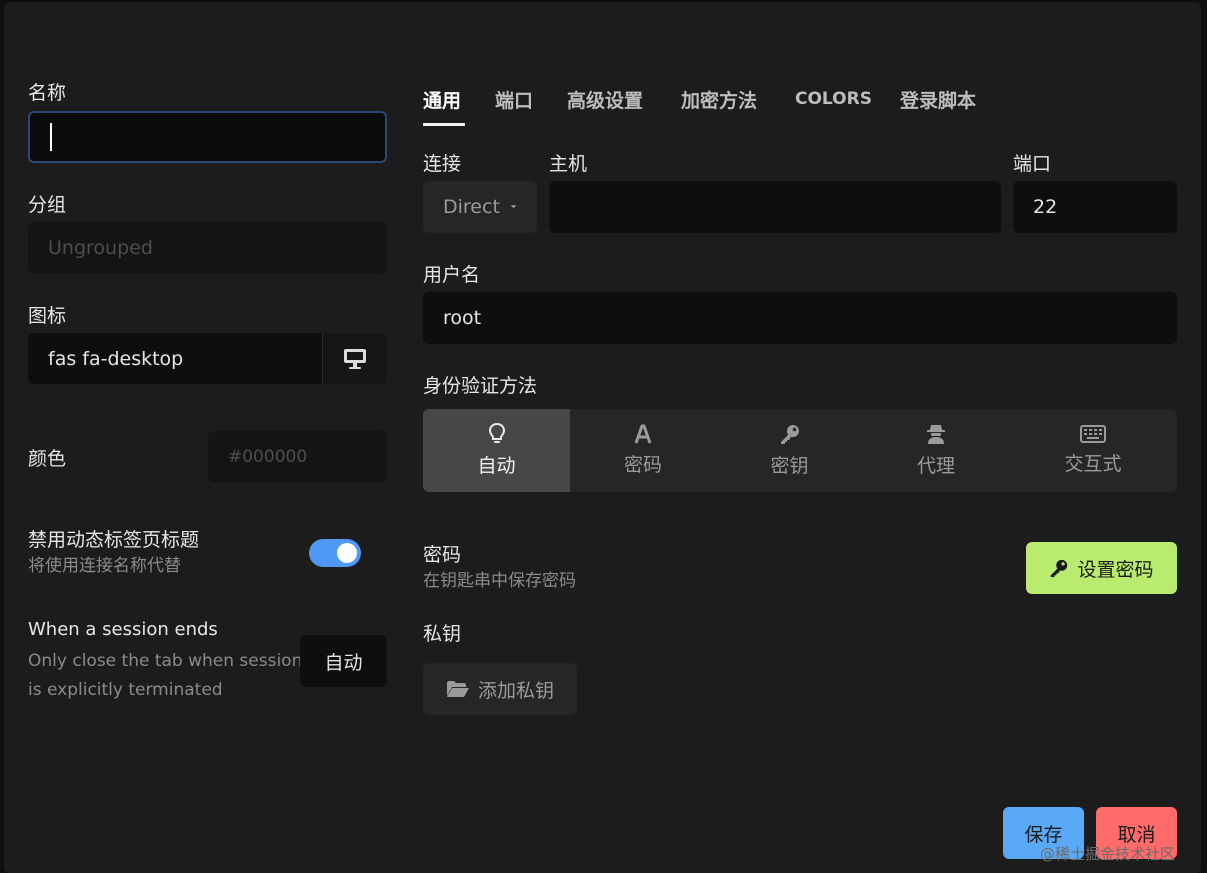 The width and height of the screenshot is (1207, 873). What do you see at coordinates (442, 99) in the screenshot?
I see `tab-general: 通用` at bounding box center [442, 99].